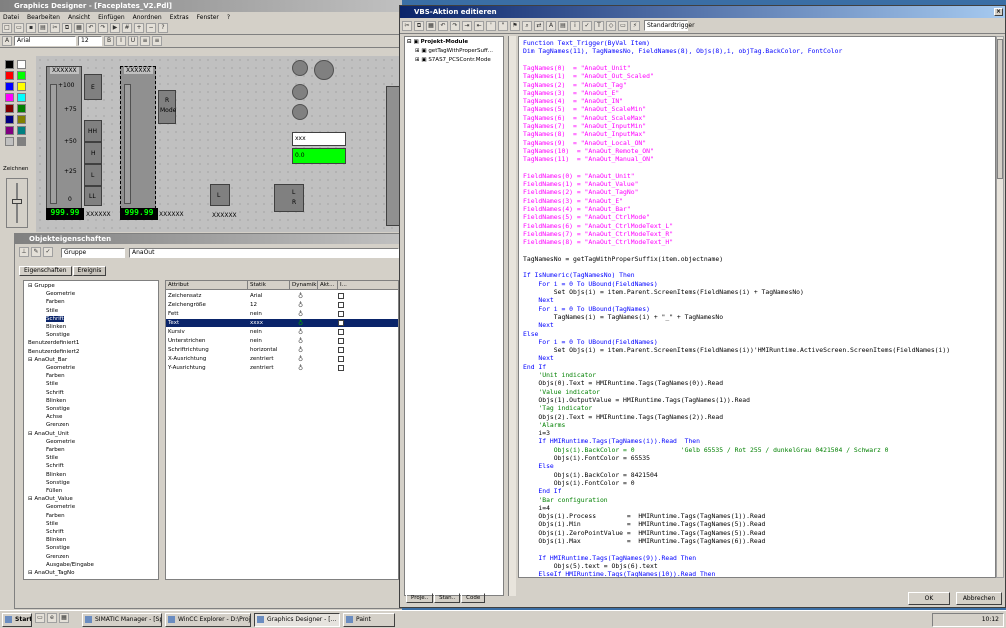  I want to click on tab-standard: Stan.., so click(447, 598).